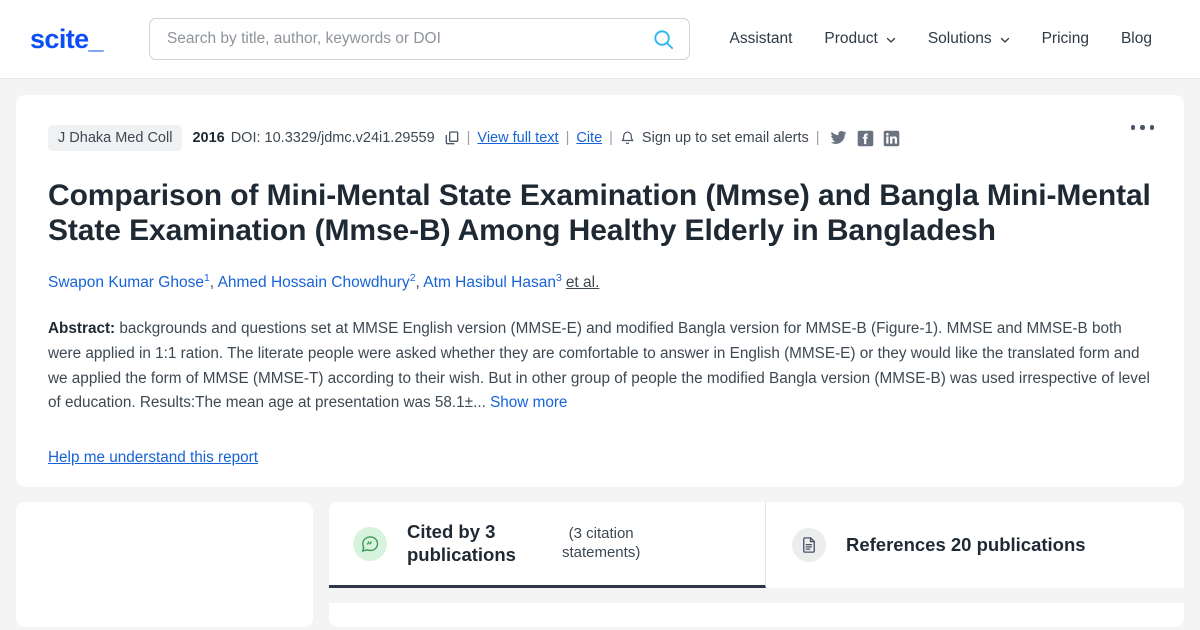 This screenshot has height=630, width=1200. I want to click on nav-label-product: Product, so click(851, 38).